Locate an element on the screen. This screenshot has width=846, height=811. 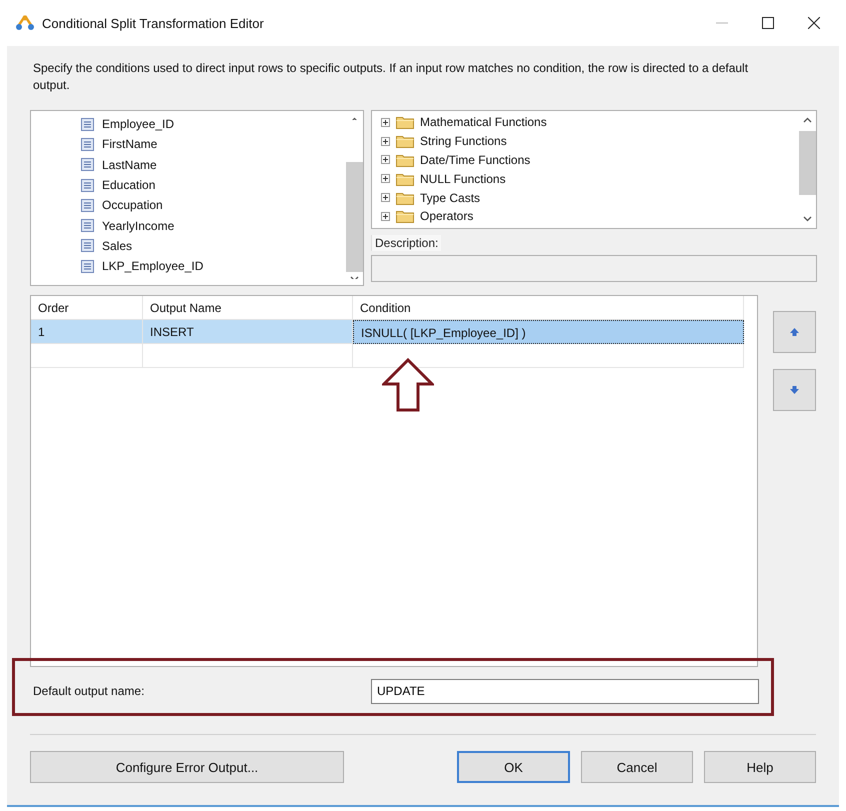
default-output-field: UPDATE is located at coordinates (565, 691).